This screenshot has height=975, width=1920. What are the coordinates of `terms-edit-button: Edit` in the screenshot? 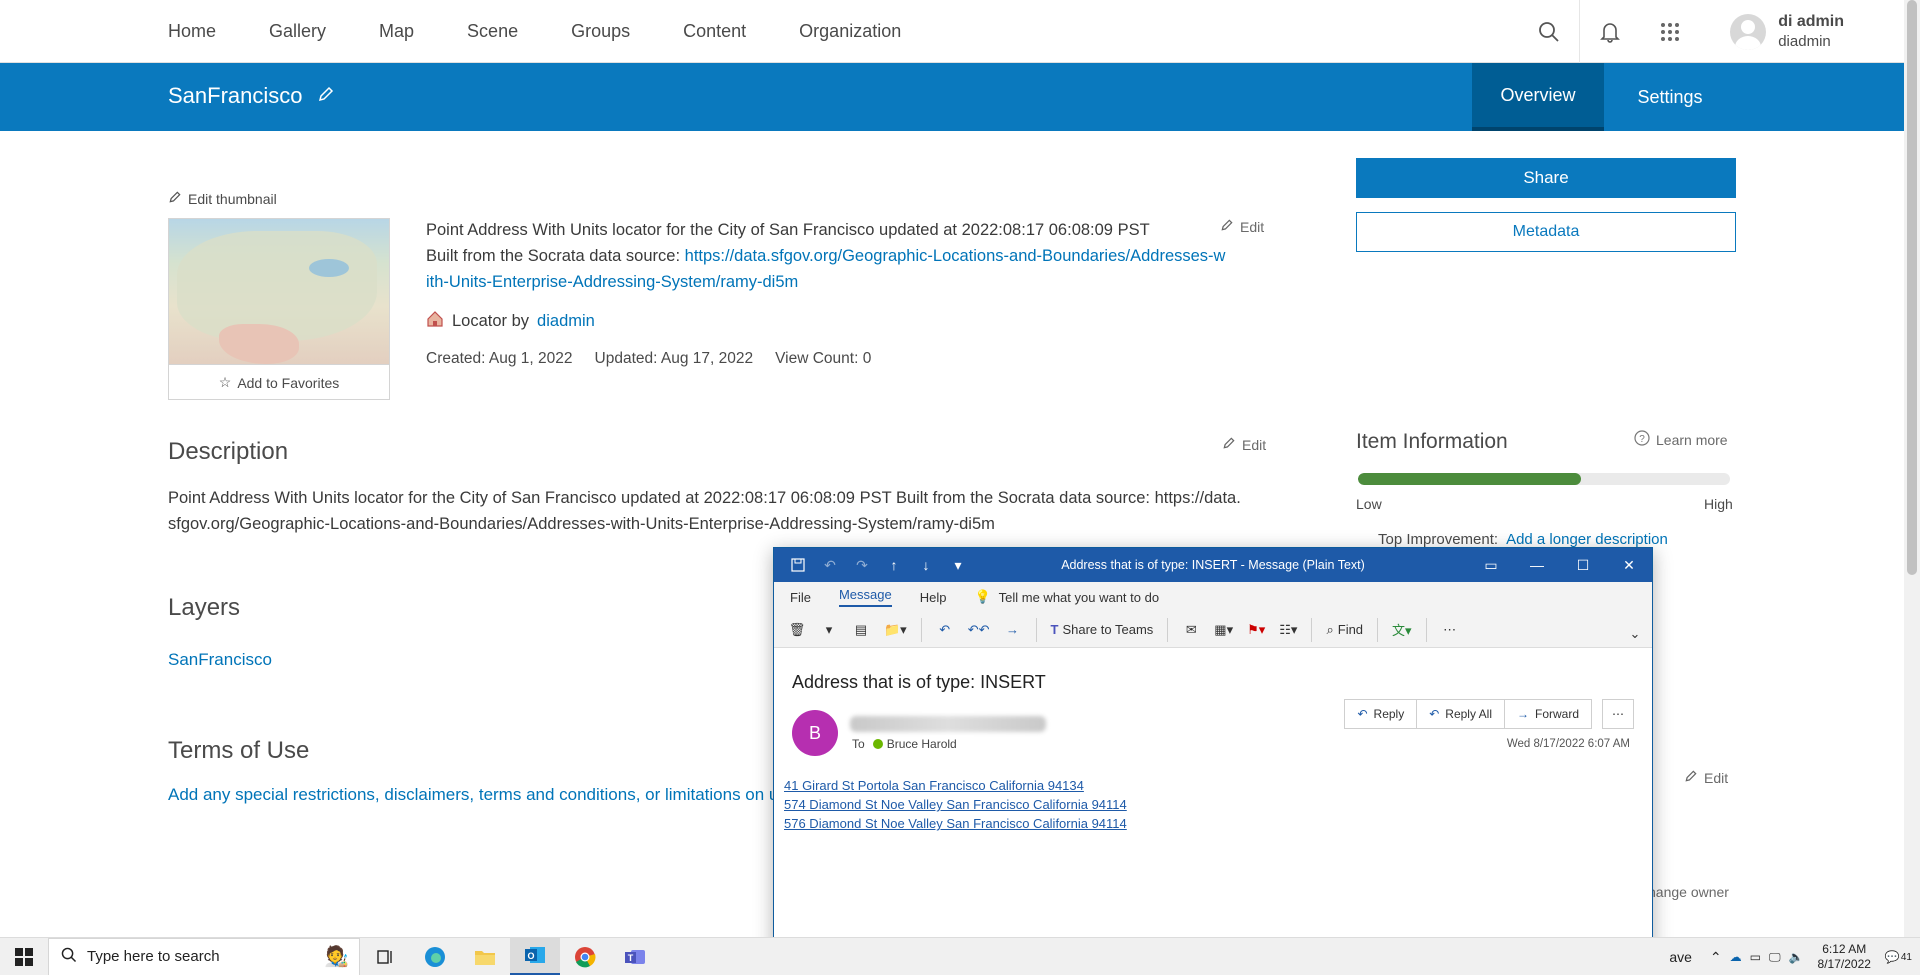 It's located at (1706, 777).